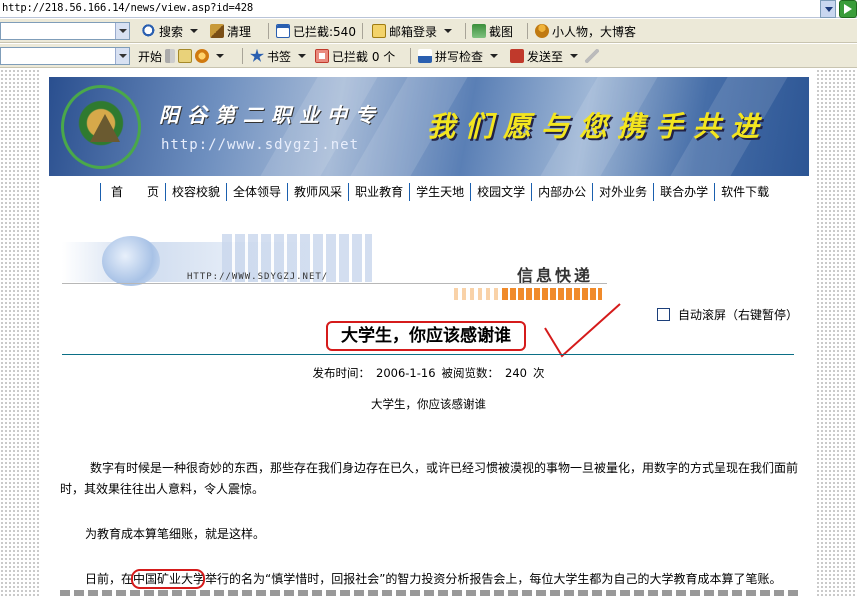 The height and width of the screenshot is (596, 857). I want to click on note-icon, so click(185, 56).